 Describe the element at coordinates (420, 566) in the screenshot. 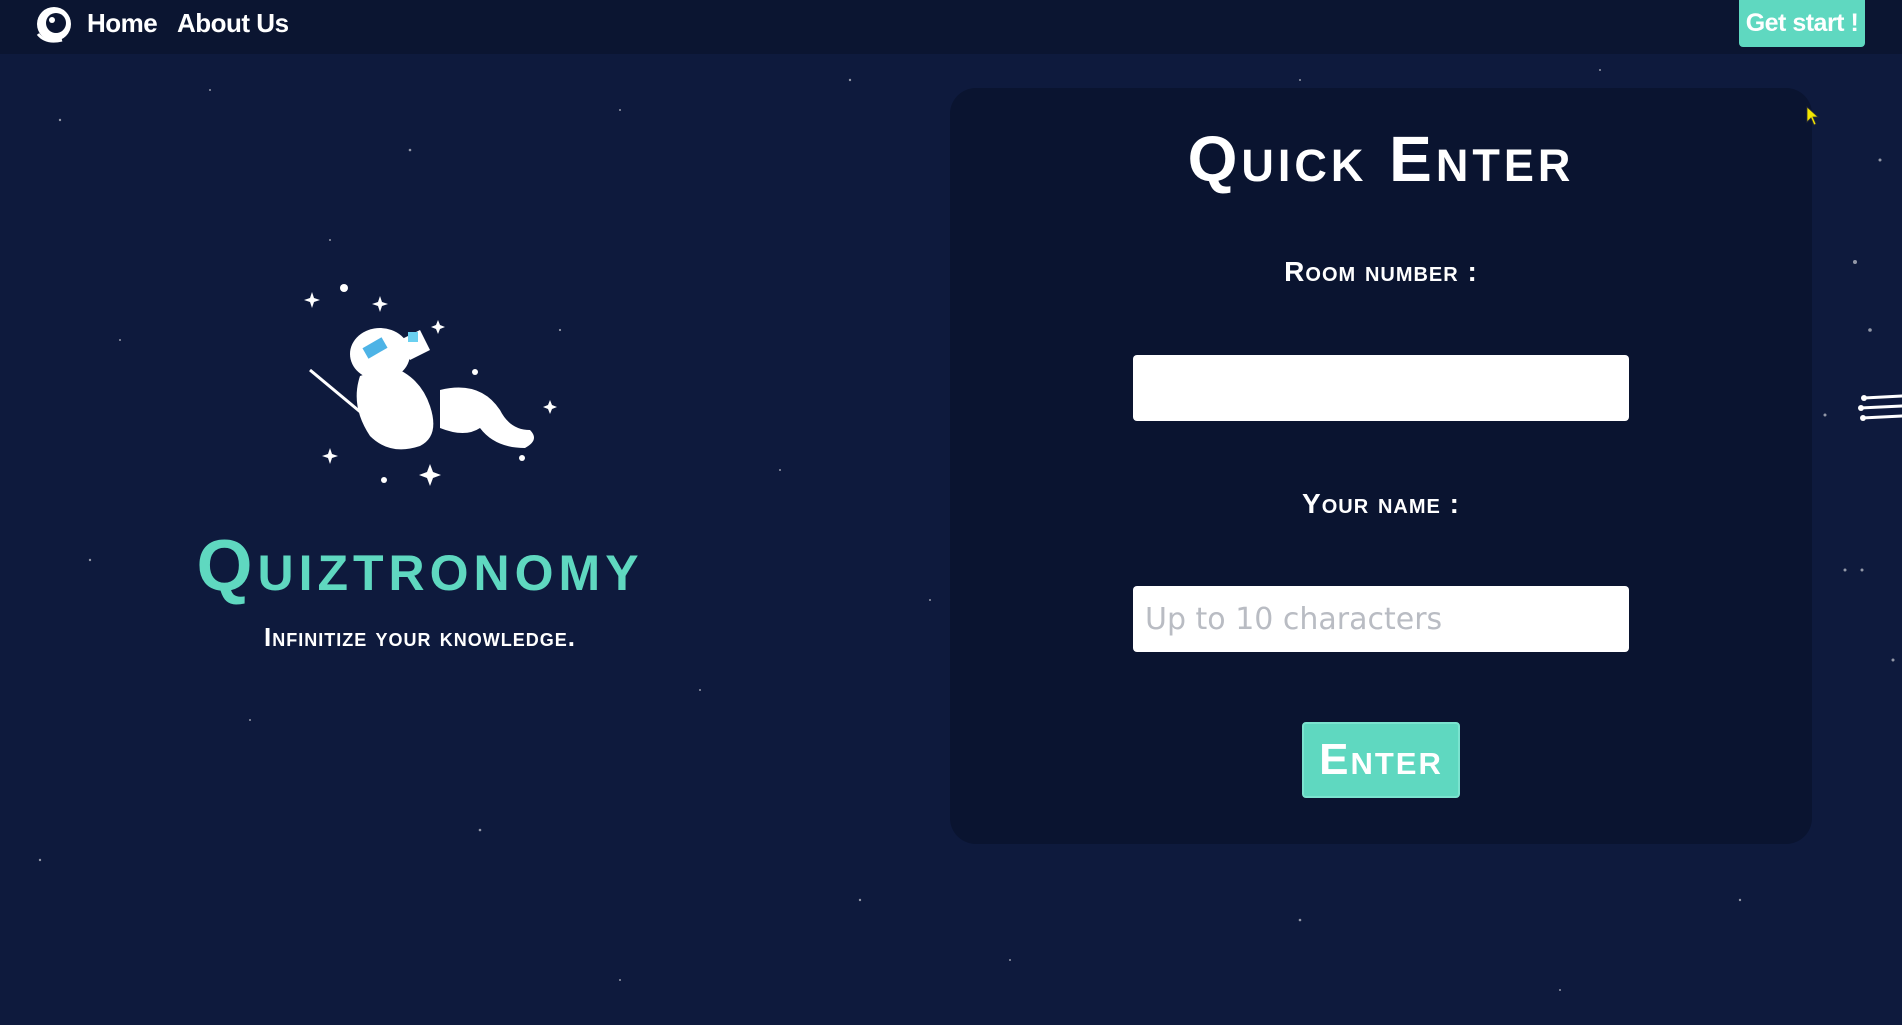

I see `brand-title: Quiztronomy` at that location.